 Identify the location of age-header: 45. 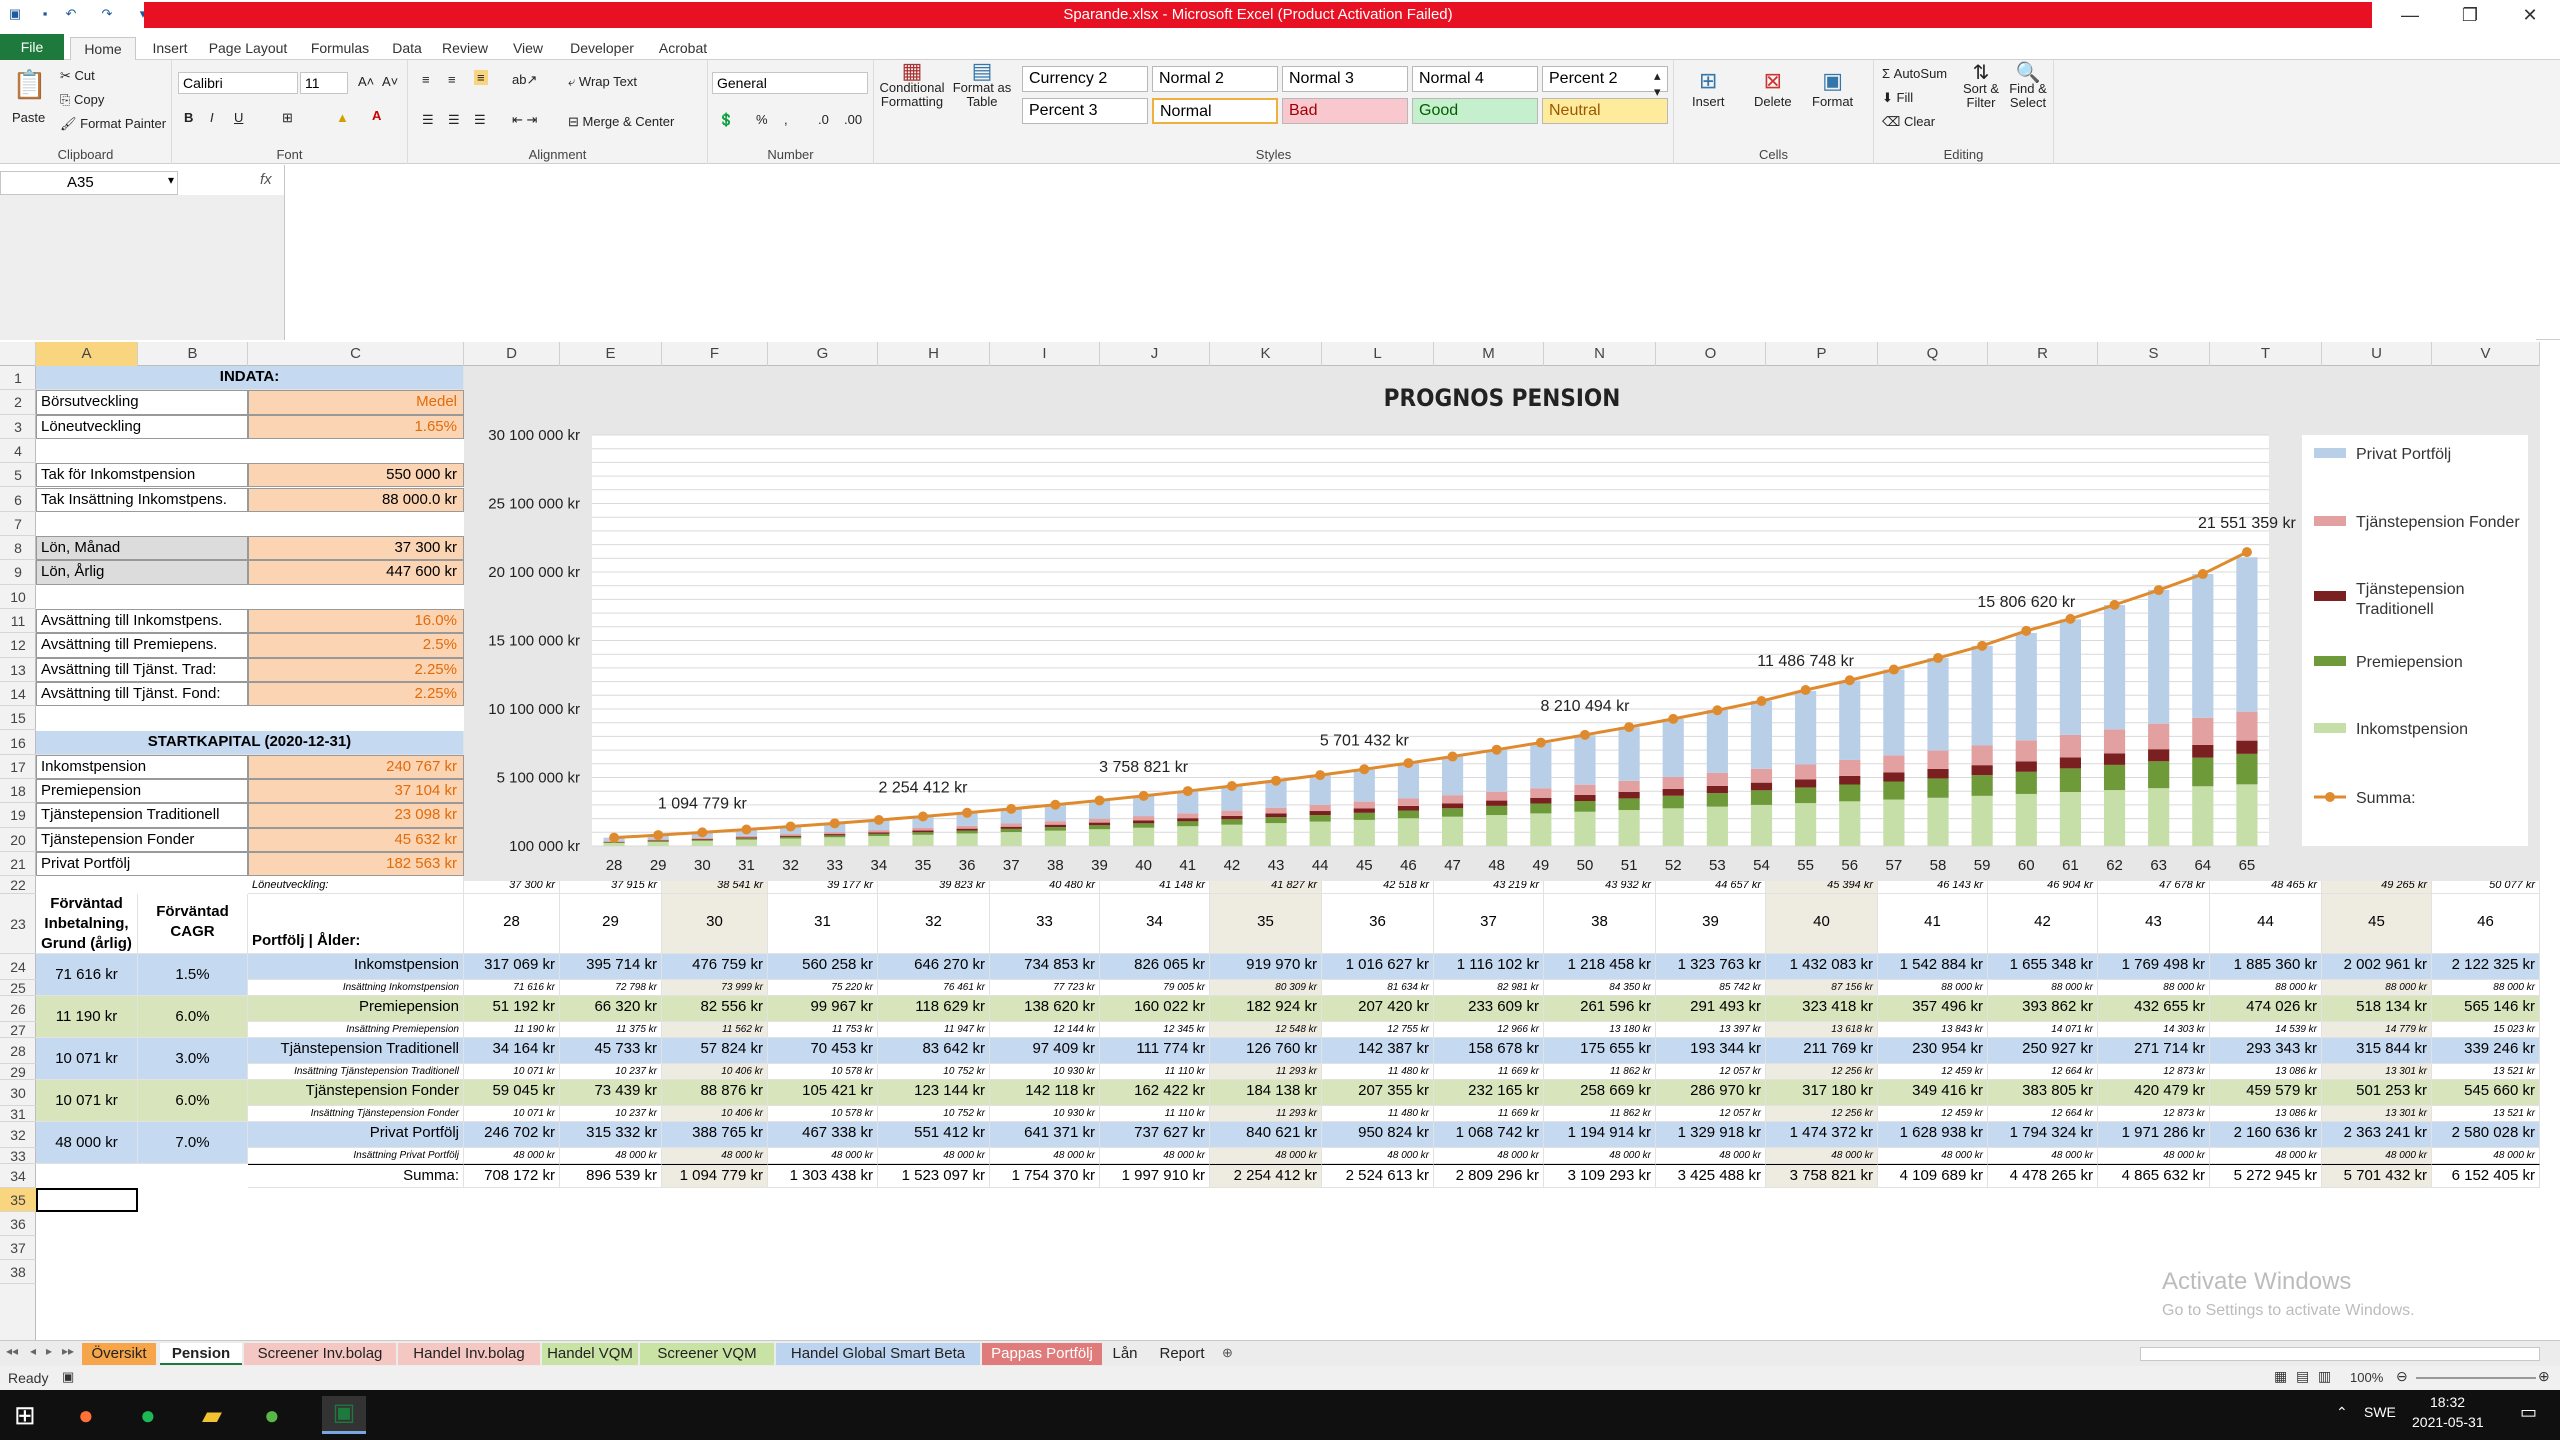
(2377, 924).